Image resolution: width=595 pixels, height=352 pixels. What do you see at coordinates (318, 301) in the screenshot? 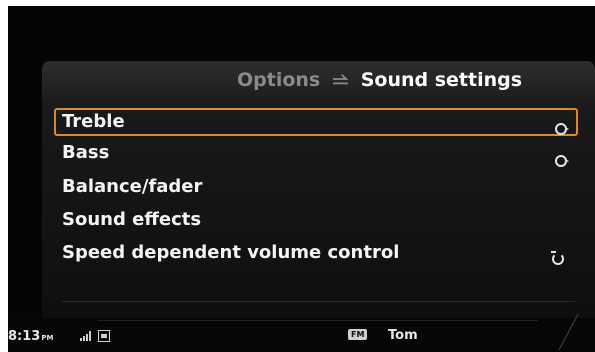
I see `divider` at bounding box center [318, 301].